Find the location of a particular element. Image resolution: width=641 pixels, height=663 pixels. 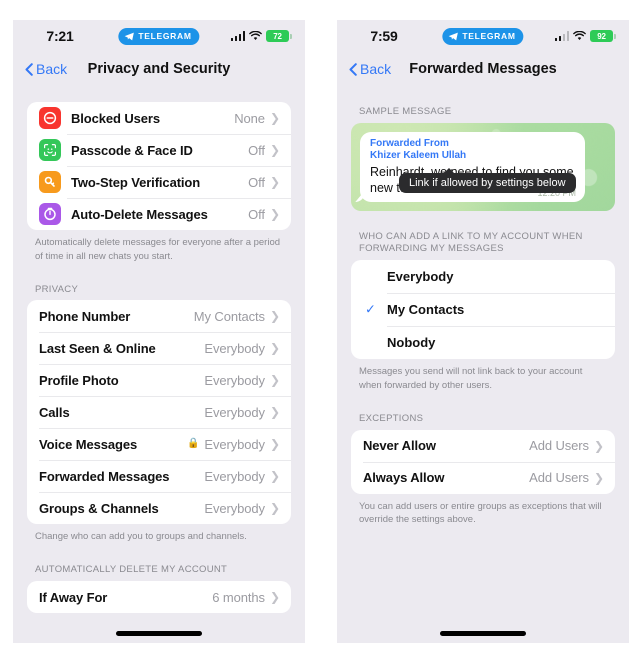

row-label: Passcode & Face ID is located at coordinates (132, 150).